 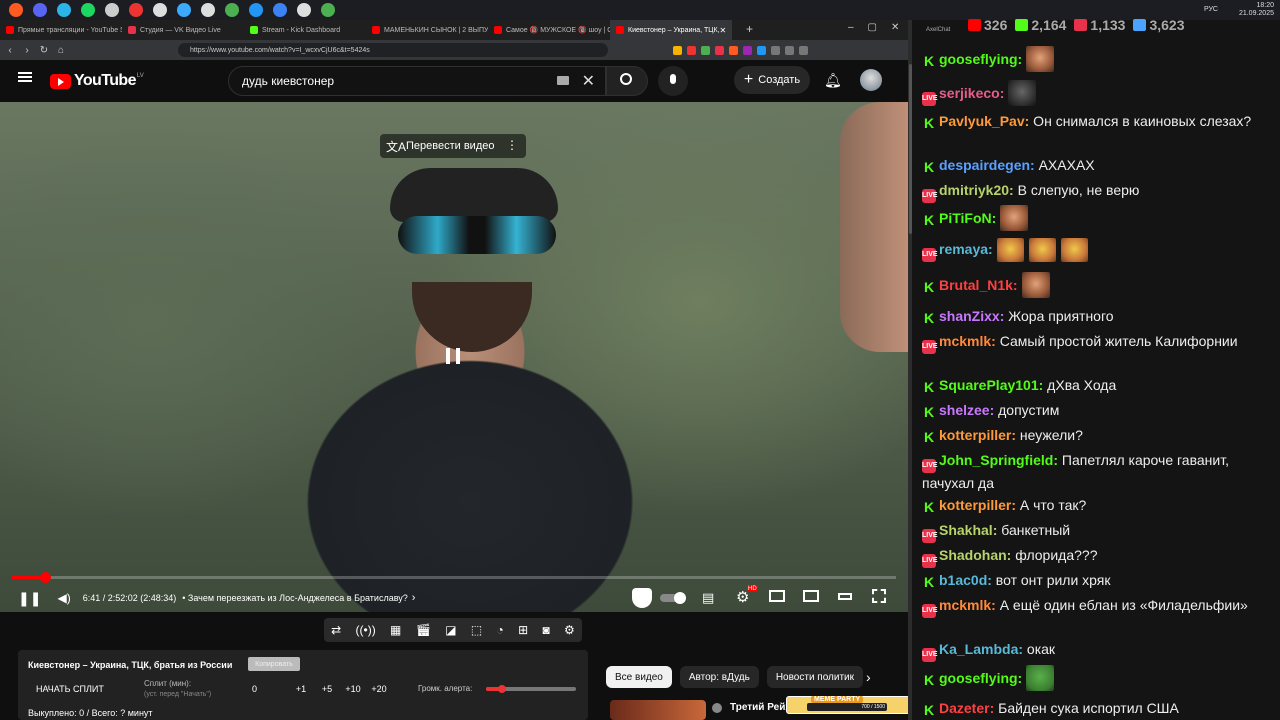 I want to click on channel-avatar, so click(x=717, y=708).